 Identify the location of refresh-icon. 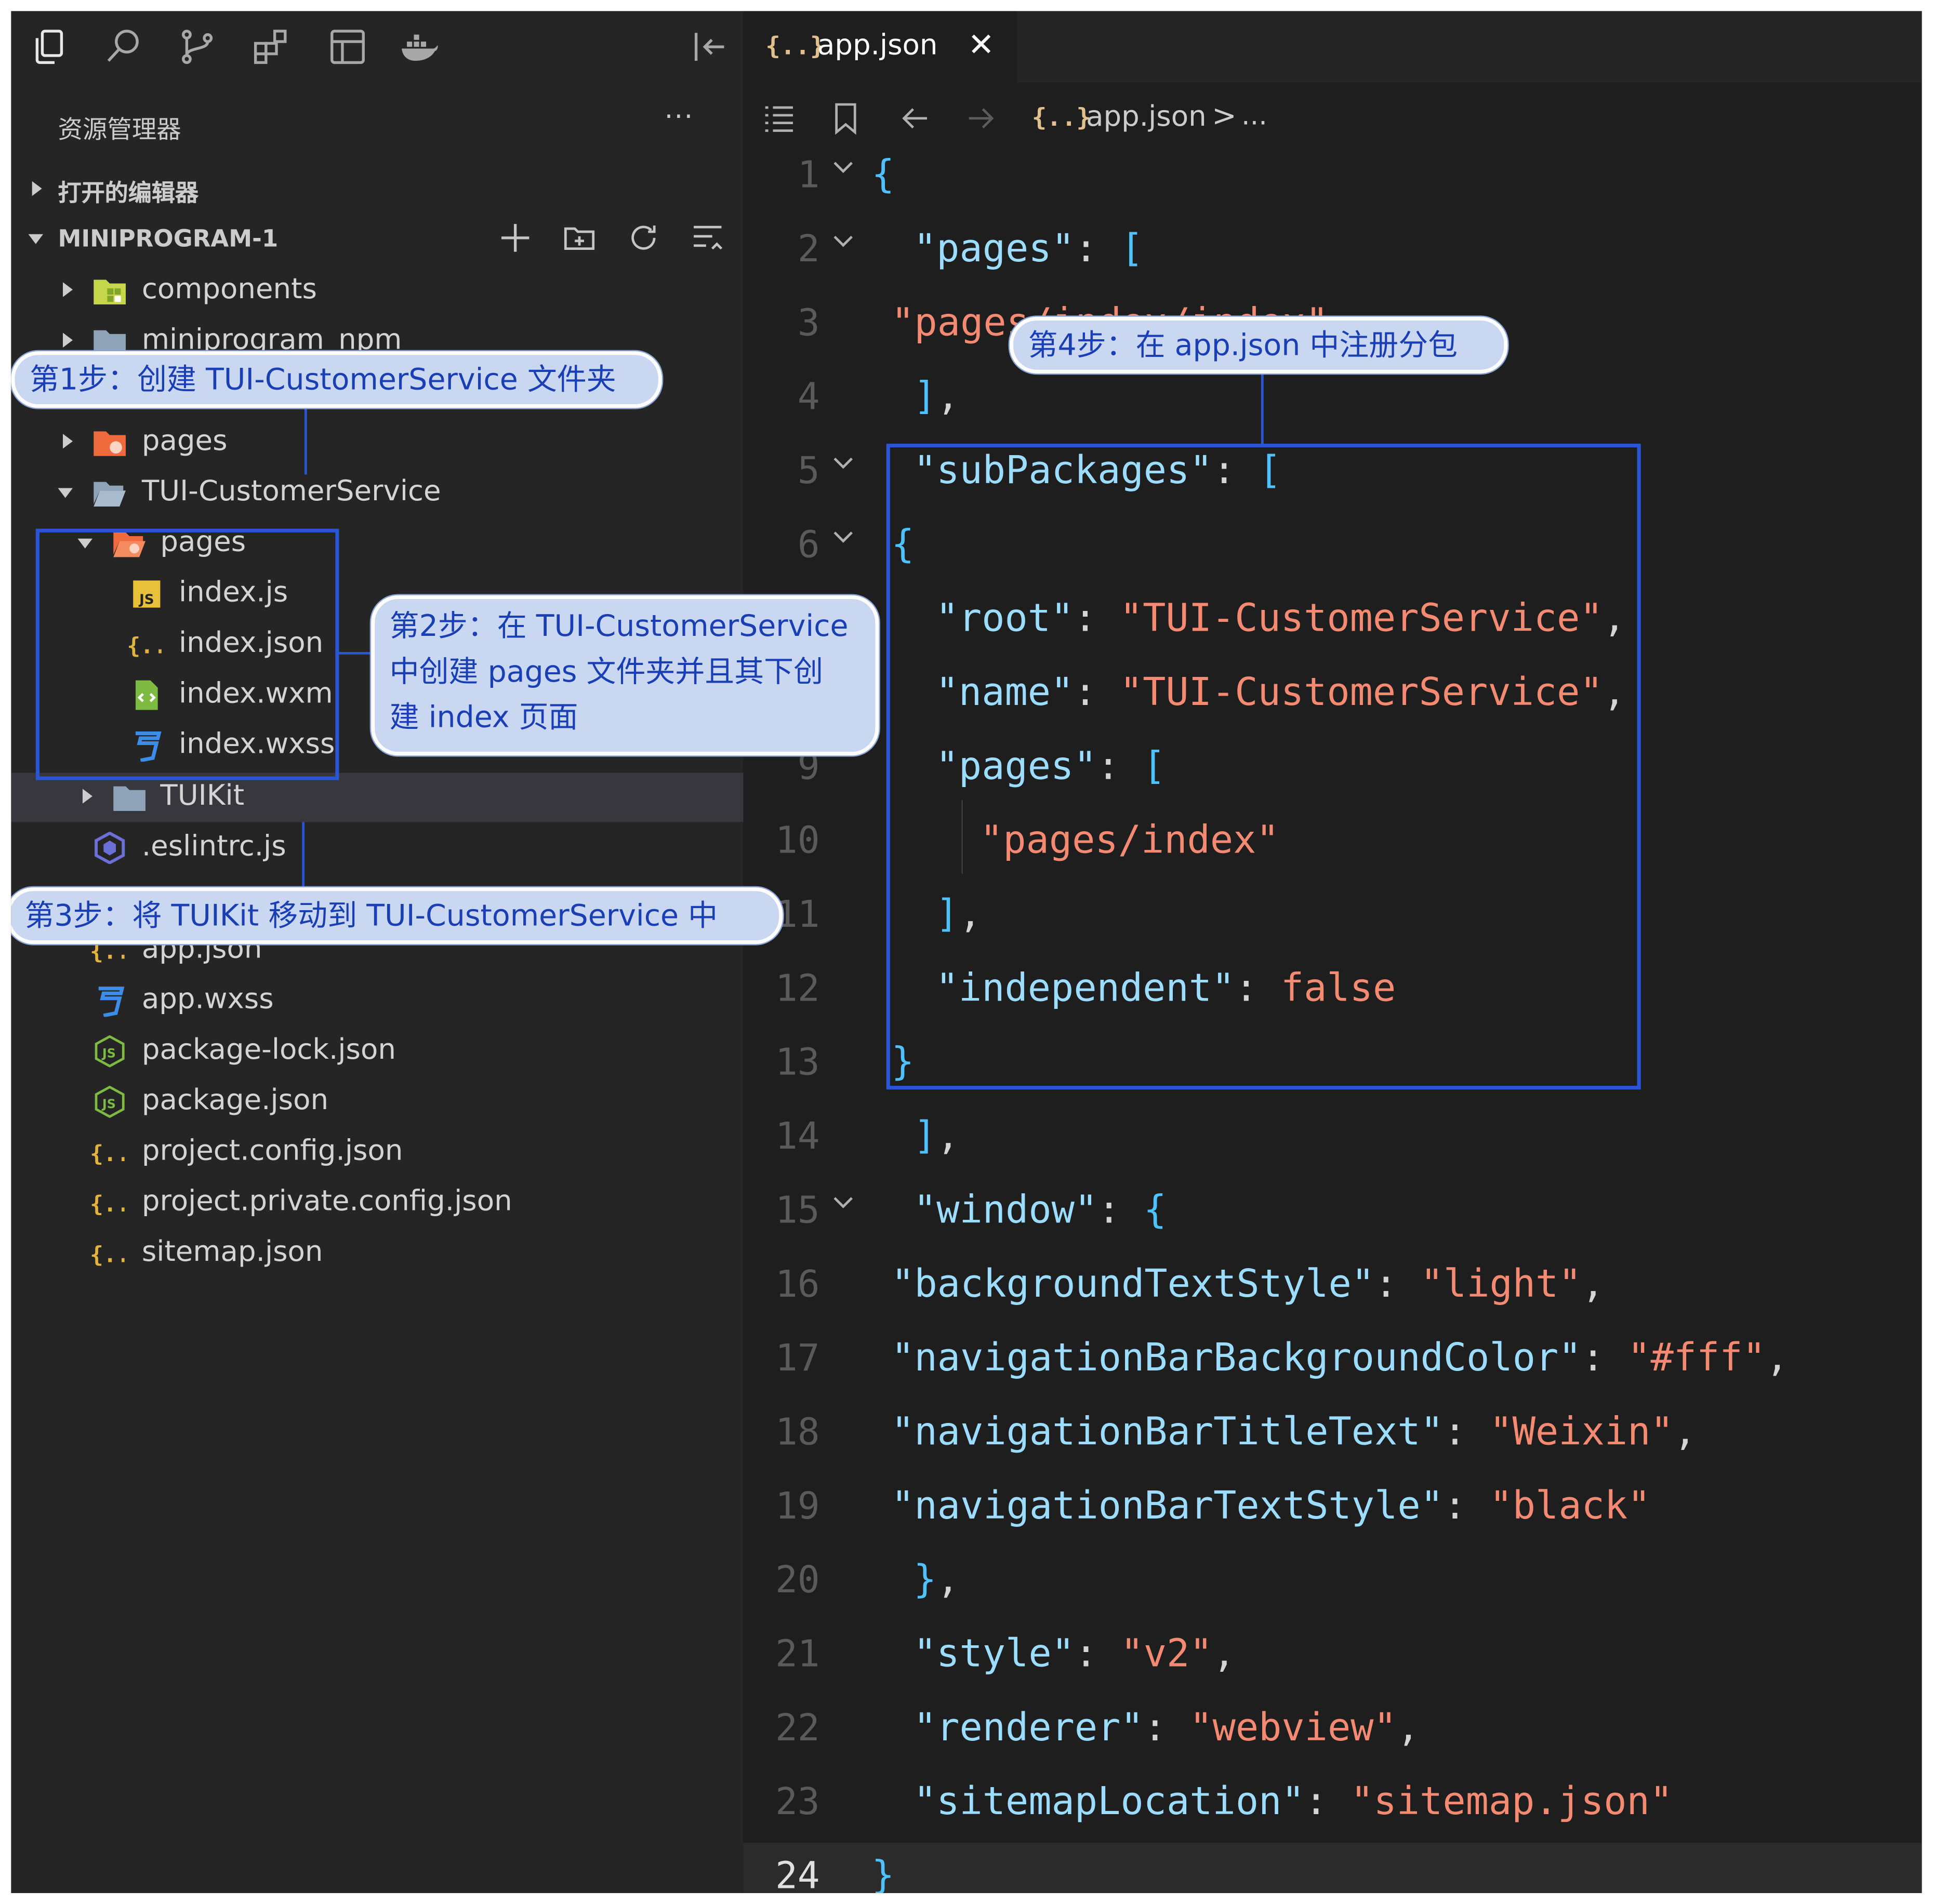
(645, 239).